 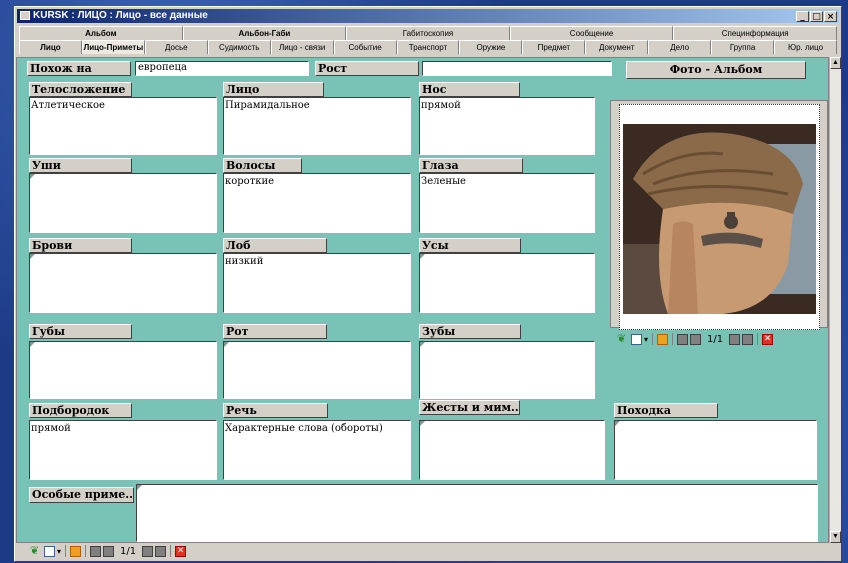 I want to click on tab-soobshchenie: Сообщение, so click(x=591, y=33).